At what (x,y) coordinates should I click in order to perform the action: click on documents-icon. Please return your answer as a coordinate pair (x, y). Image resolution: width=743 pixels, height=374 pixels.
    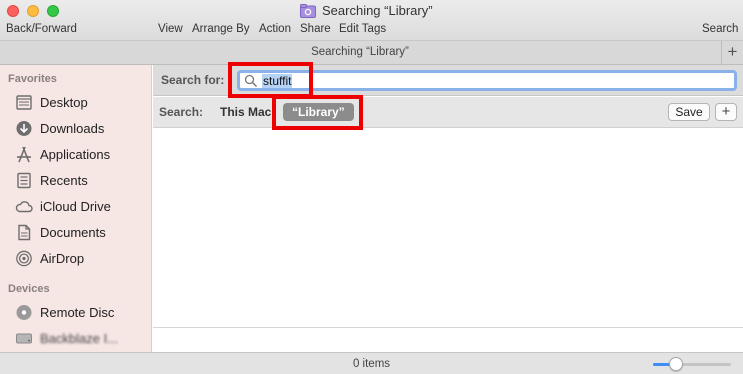
    Looking at the image, I should click on (24, 232).